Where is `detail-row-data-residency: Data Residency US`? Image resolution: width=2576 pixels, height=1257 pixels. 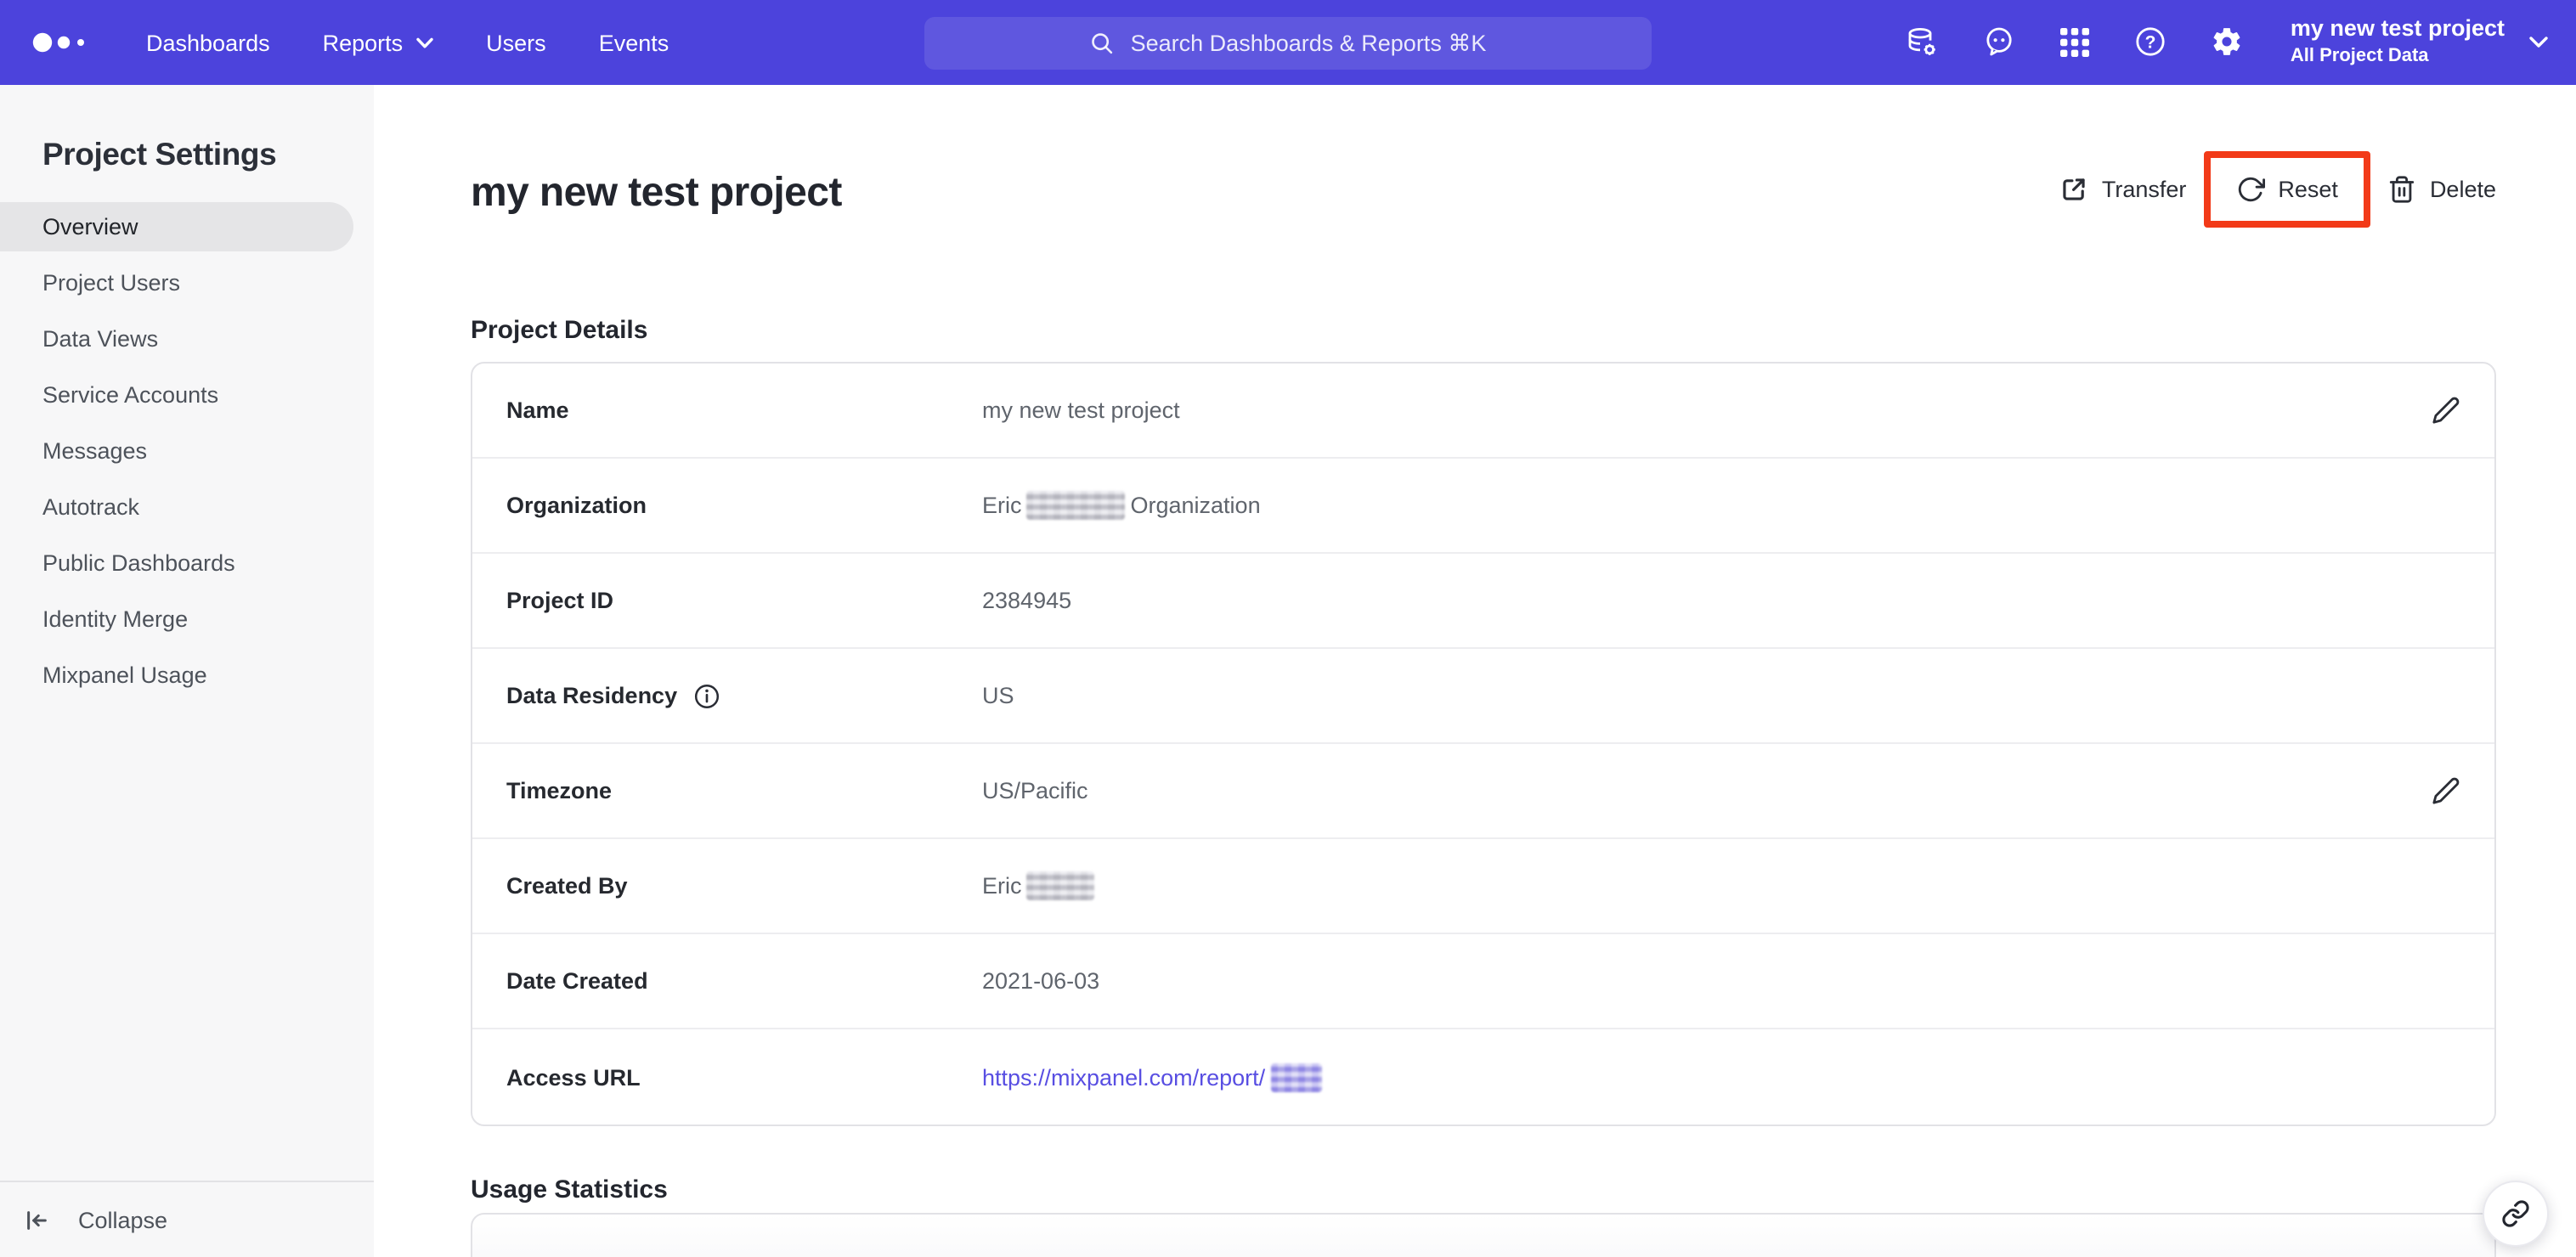 detail-row-data-residency: Data Residency US is located at coordinates (1483, 696).